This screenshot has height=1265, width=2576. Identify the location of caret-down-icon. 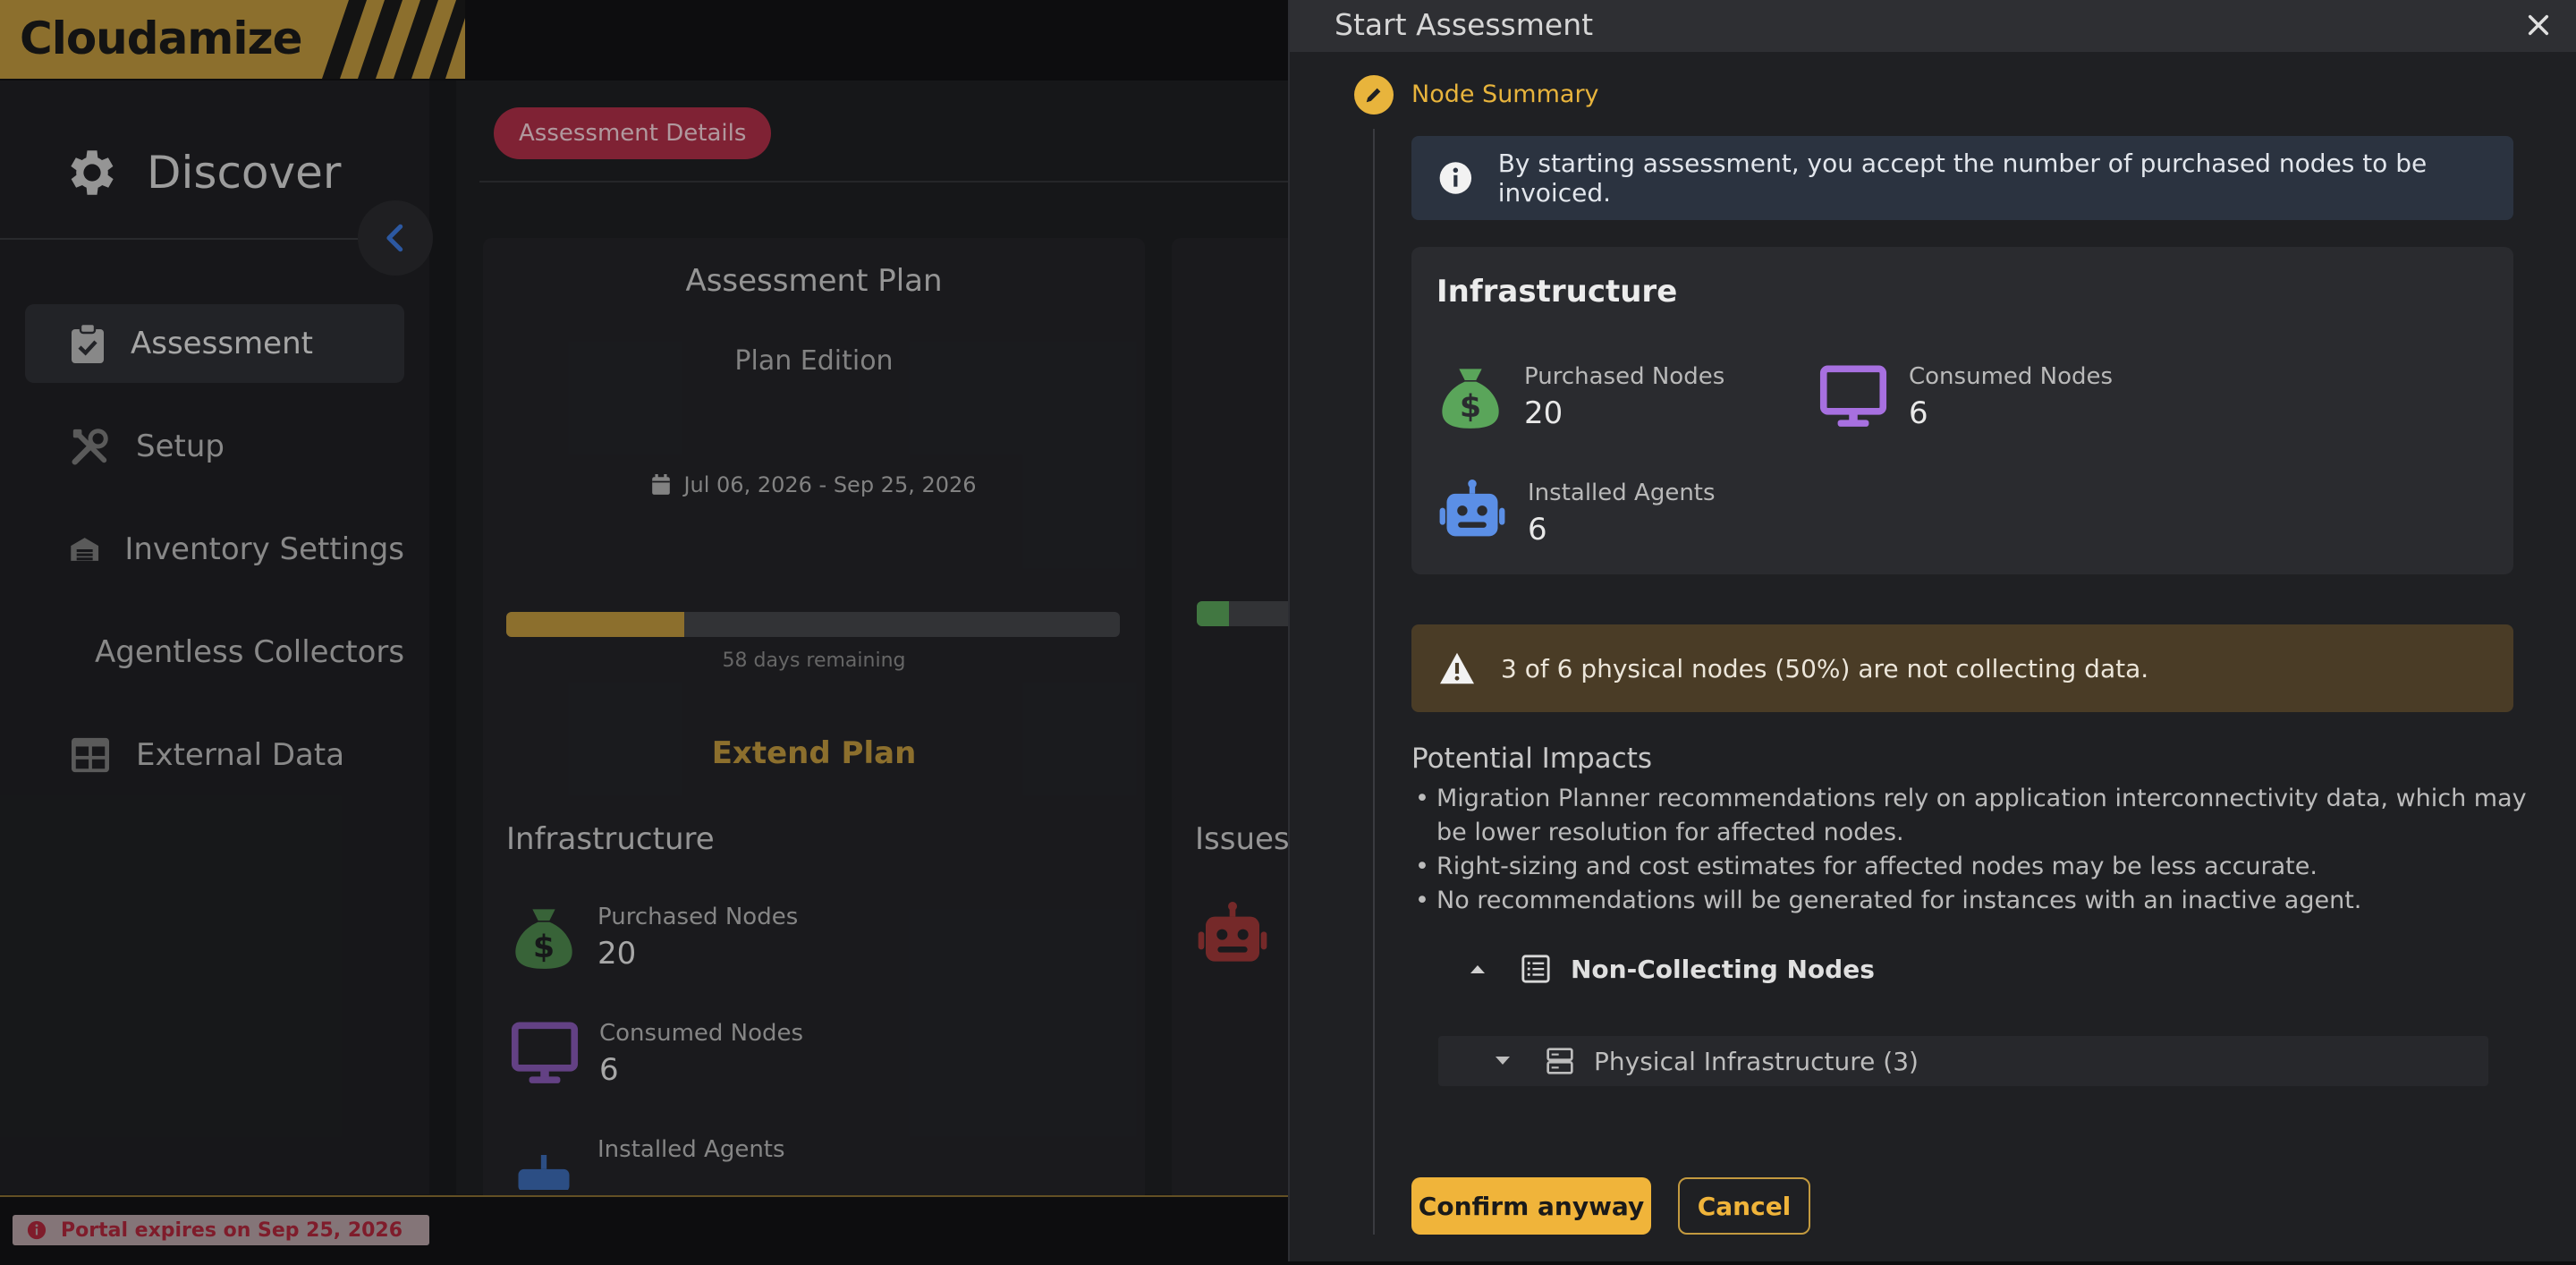
(1503, 1061).